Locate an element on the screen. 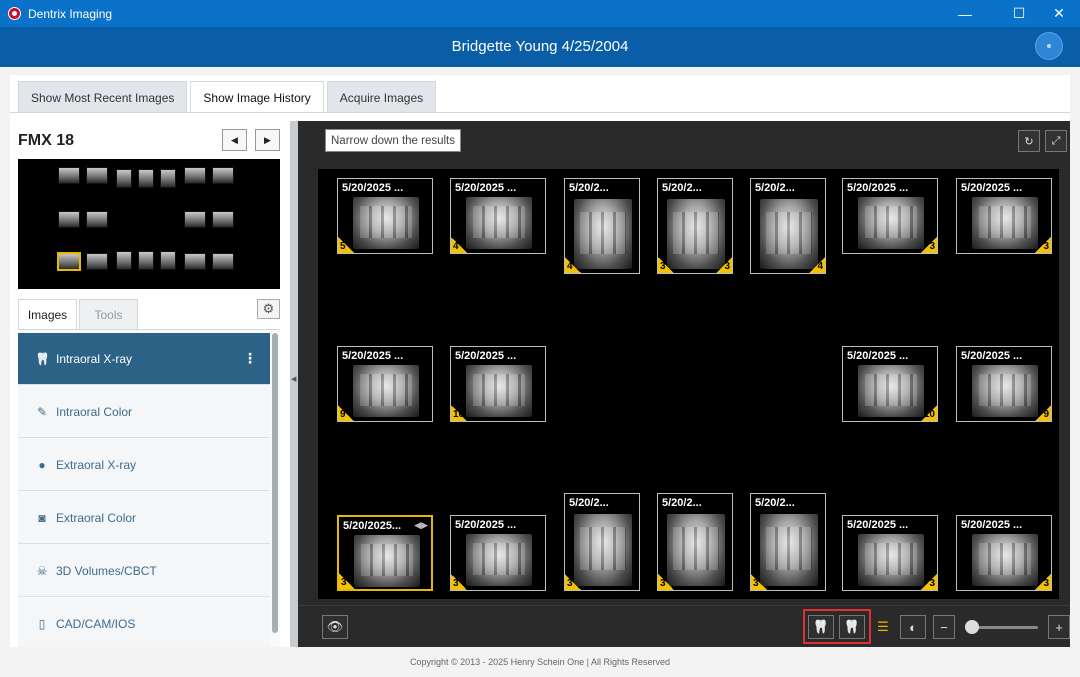 The image size is (1080, 677). settings-button: ⚙ is located at coordinates (268, 309).